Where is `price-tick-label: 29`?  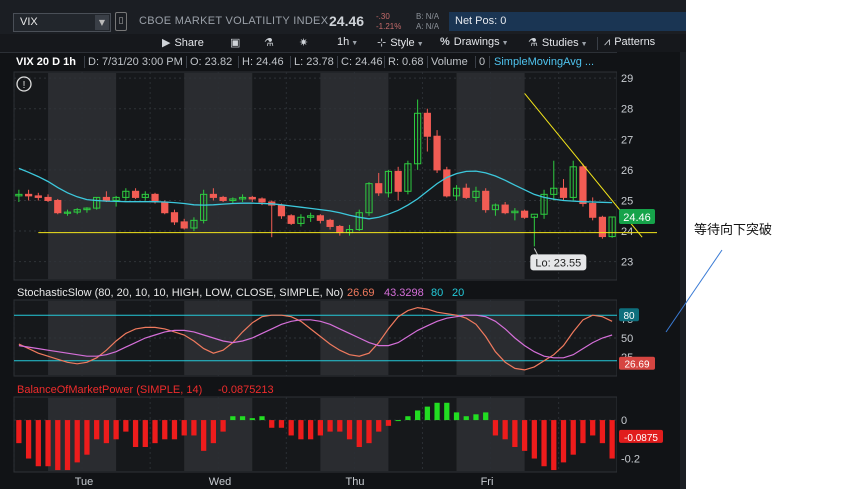
price-tick-label: 29 is located at coordinates (627, 79).